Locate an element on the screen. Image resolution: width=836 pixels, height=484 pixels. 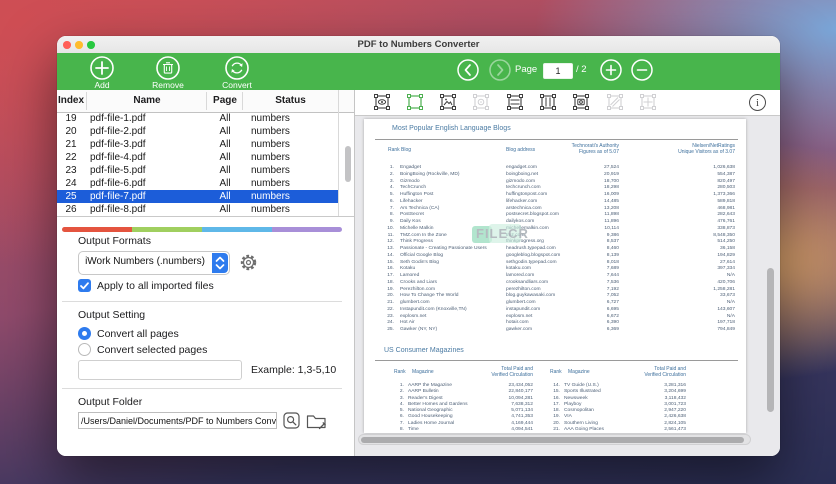
format-dropdown: iWork Numbers (.numbers) is located at coordinates (154, 263).